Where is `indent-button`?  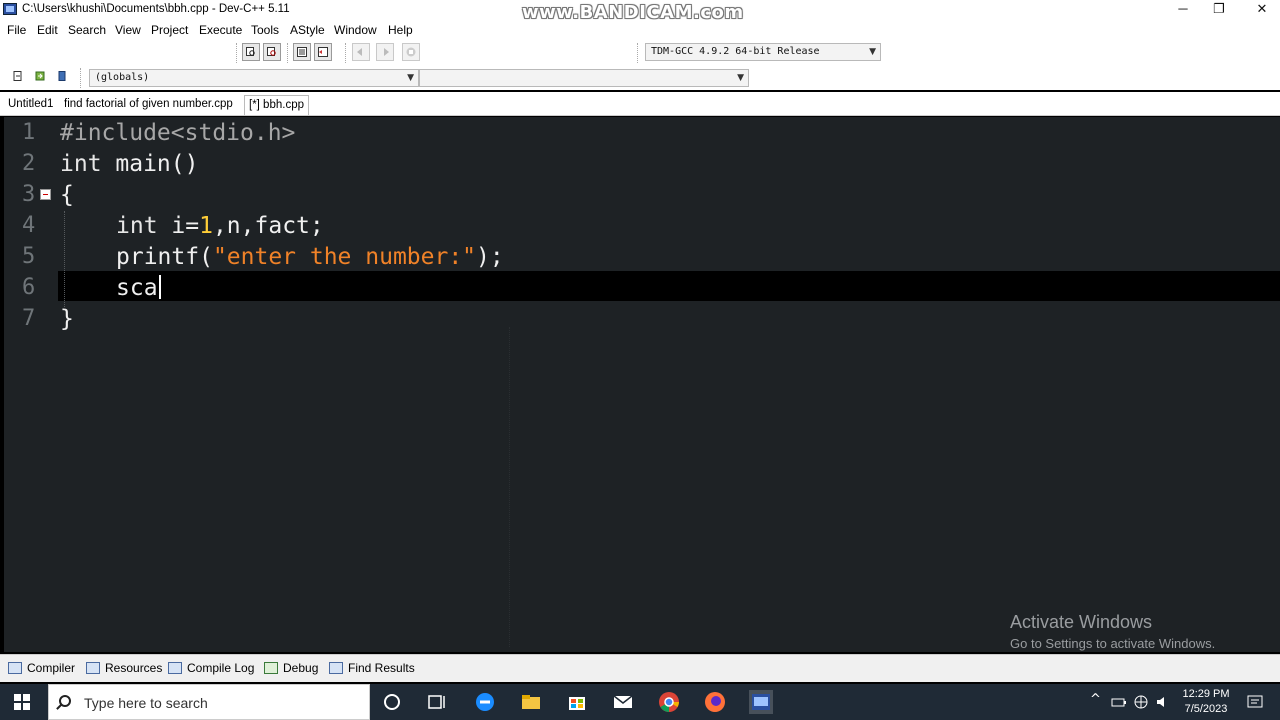 indent-button is located at coordinates (302, 52).